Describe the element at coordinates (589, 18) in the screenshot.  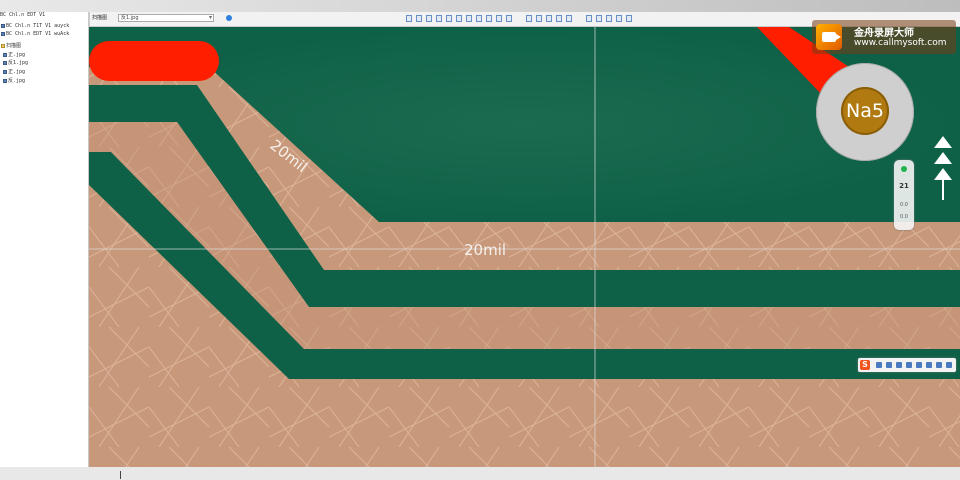
I see `grid-toggle-icon` at that location.